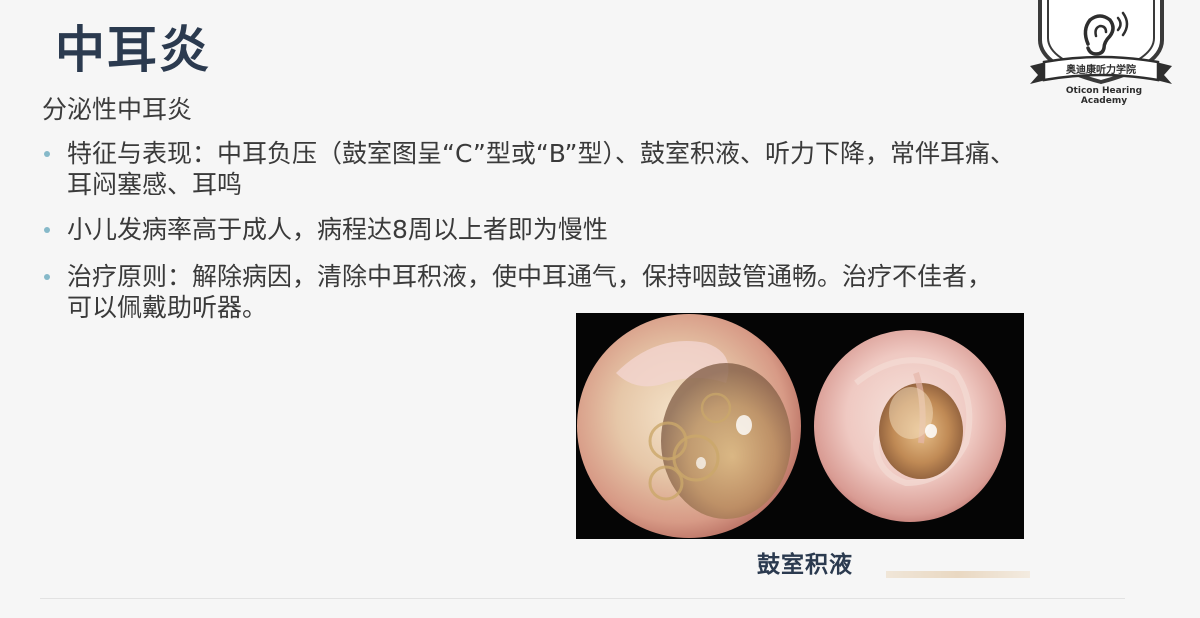 The height and width of the screenshot is (618, 1200). Describe the element at coordinates (805, 565) in the screenshot. I see `image-caption: 鼓室积液` at that location.